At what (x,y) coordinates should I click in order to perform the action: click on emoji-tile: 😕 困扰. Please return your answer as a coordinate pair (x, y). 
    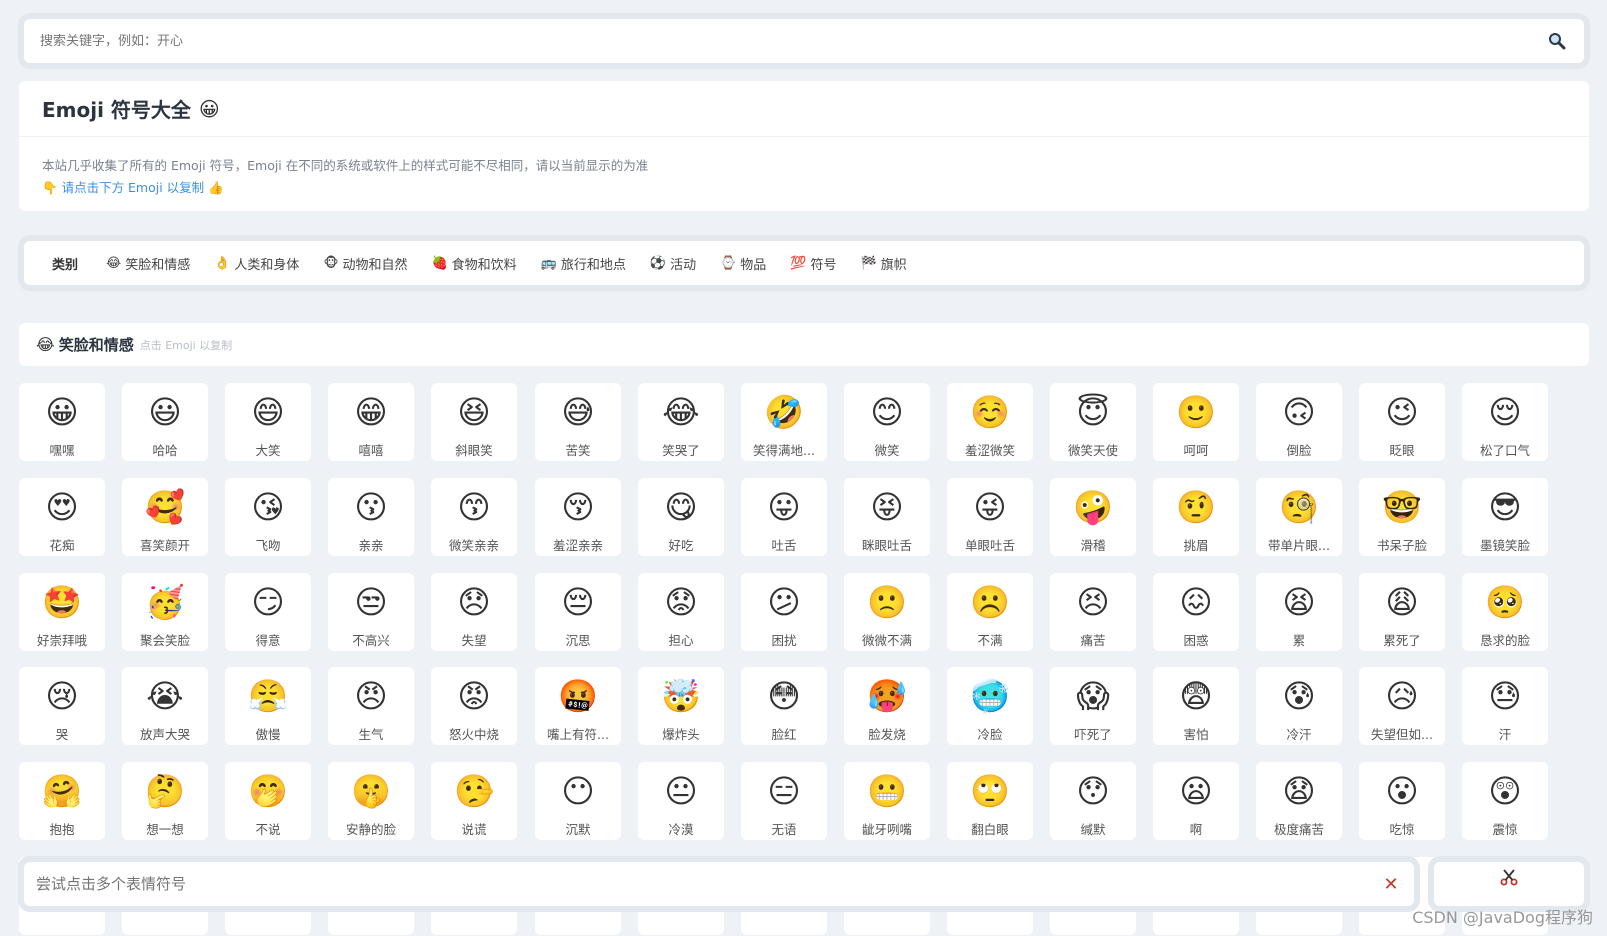
    Looking at the image, I should click on (784, 612).